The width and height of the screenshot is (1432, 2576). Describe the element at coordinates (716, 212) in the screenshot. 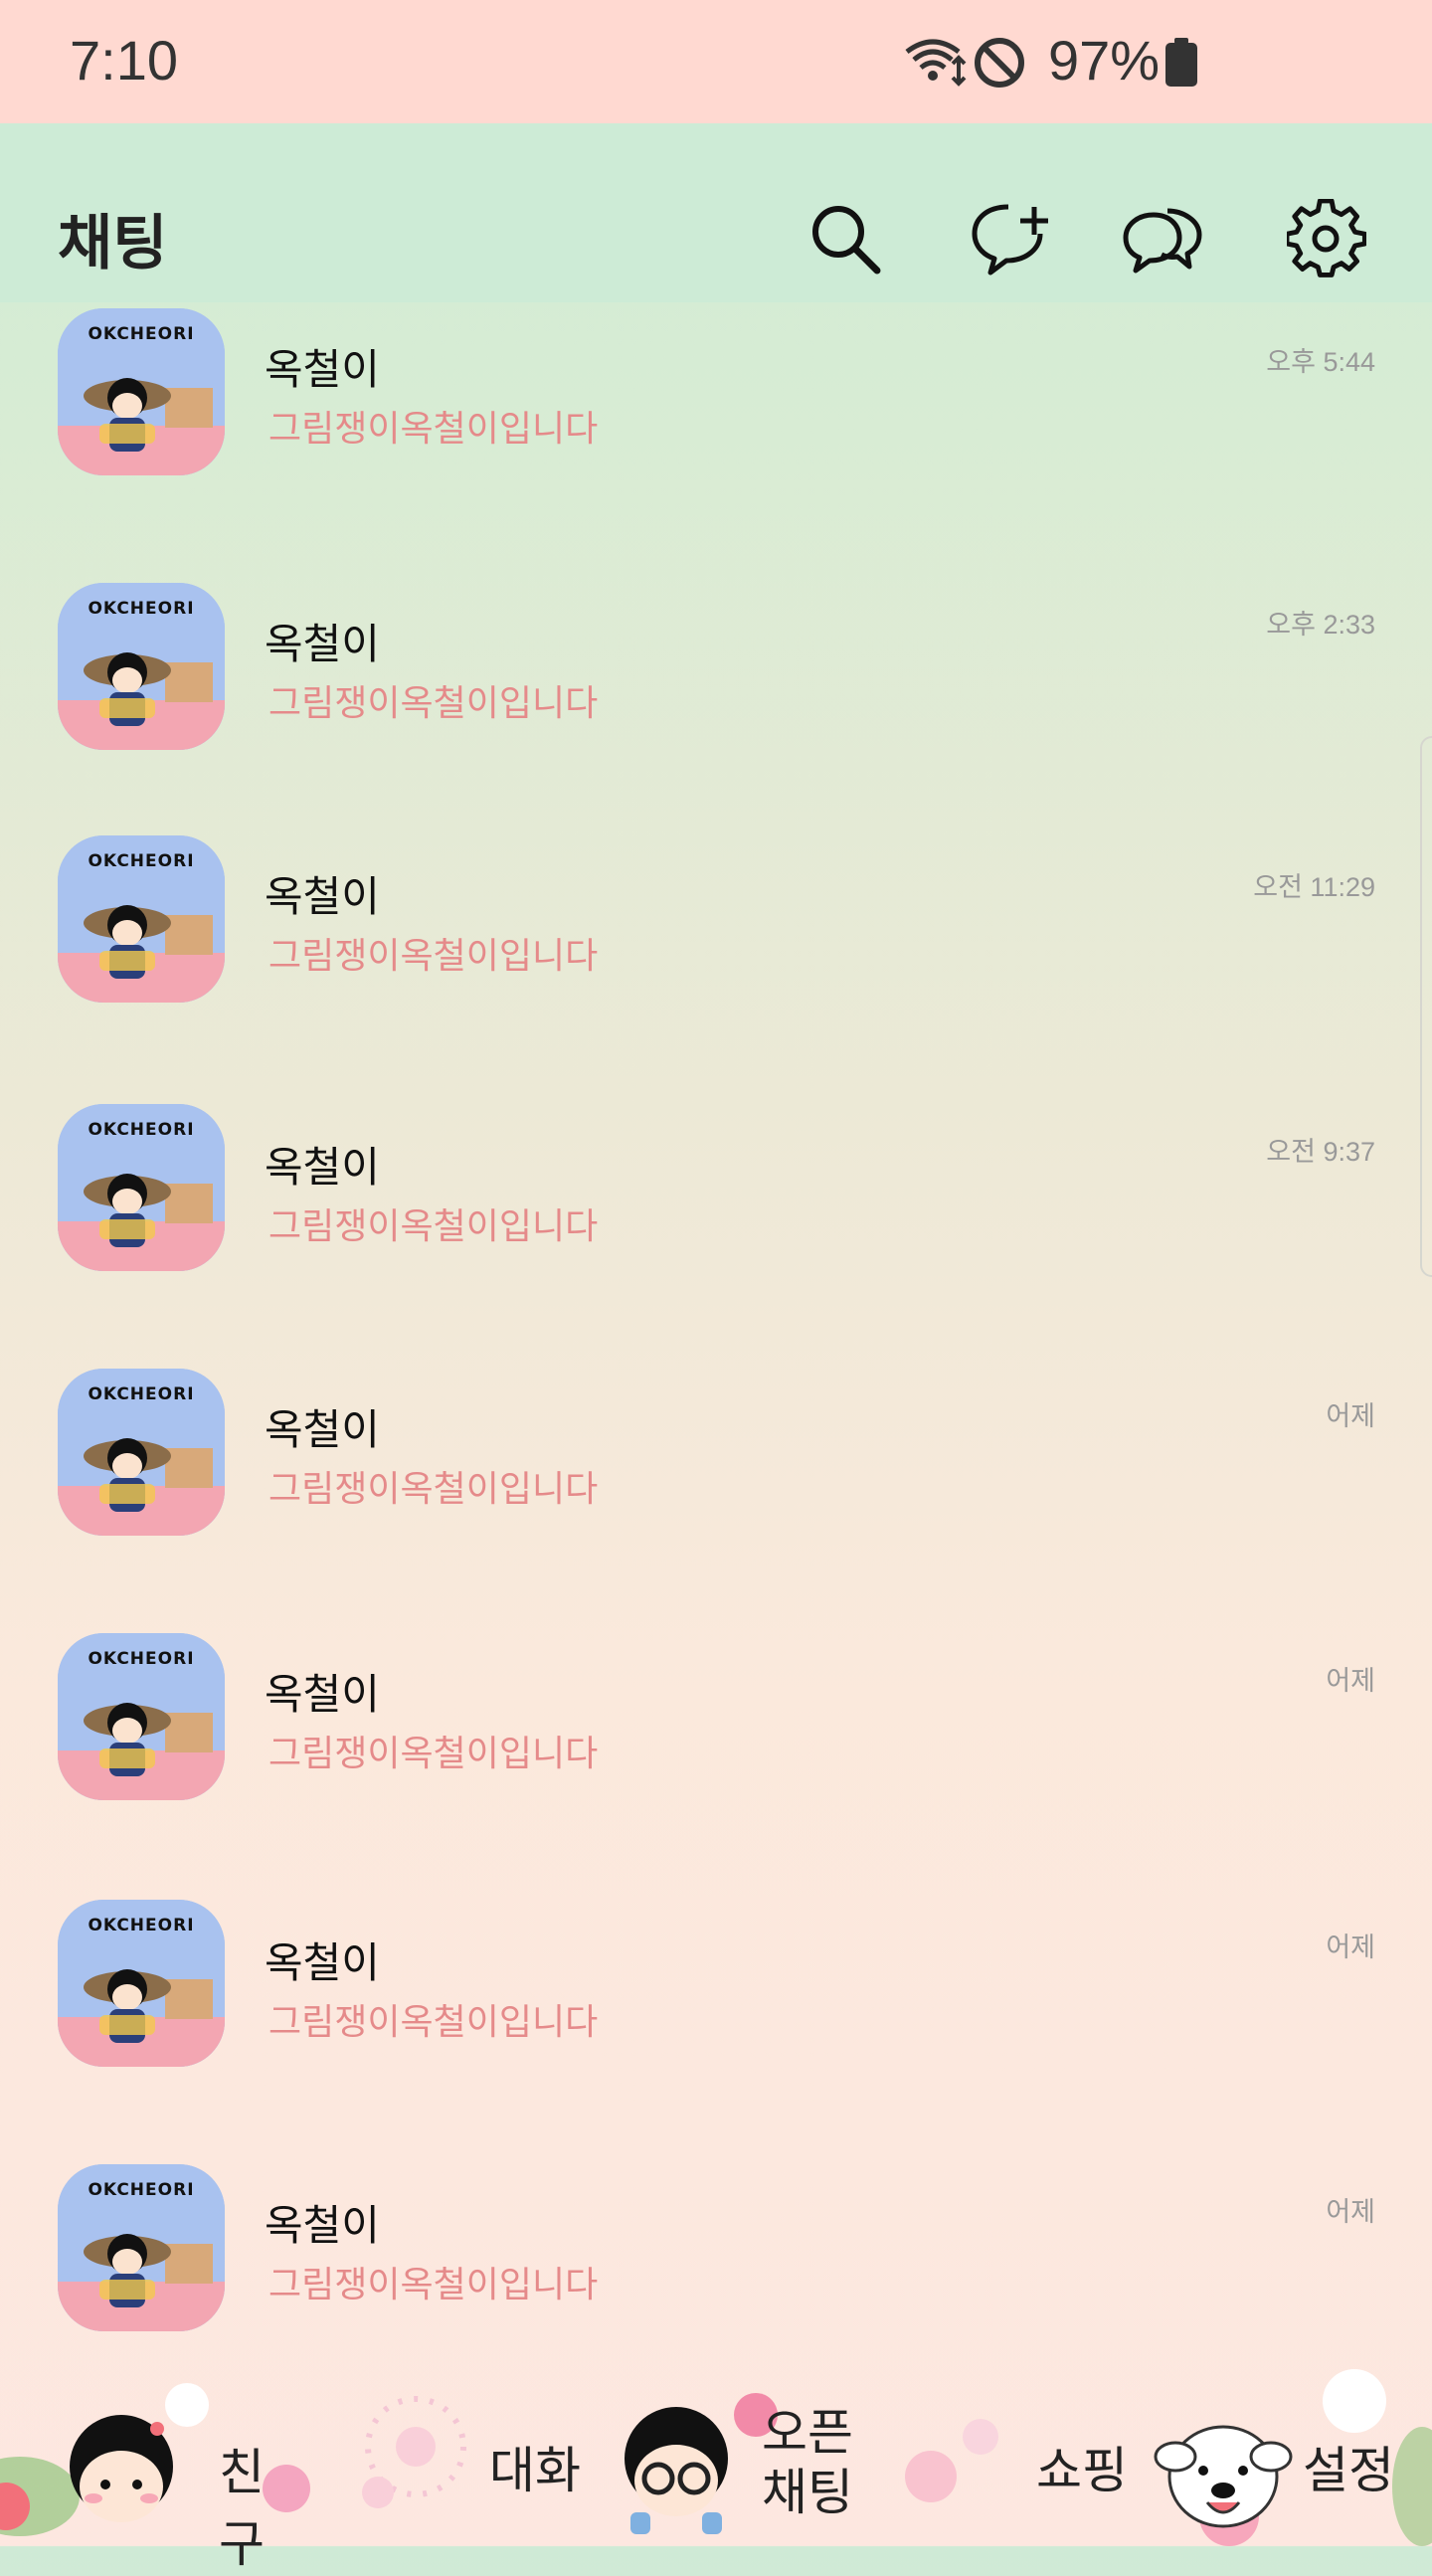

I see `app-header: 채팅` at that location.